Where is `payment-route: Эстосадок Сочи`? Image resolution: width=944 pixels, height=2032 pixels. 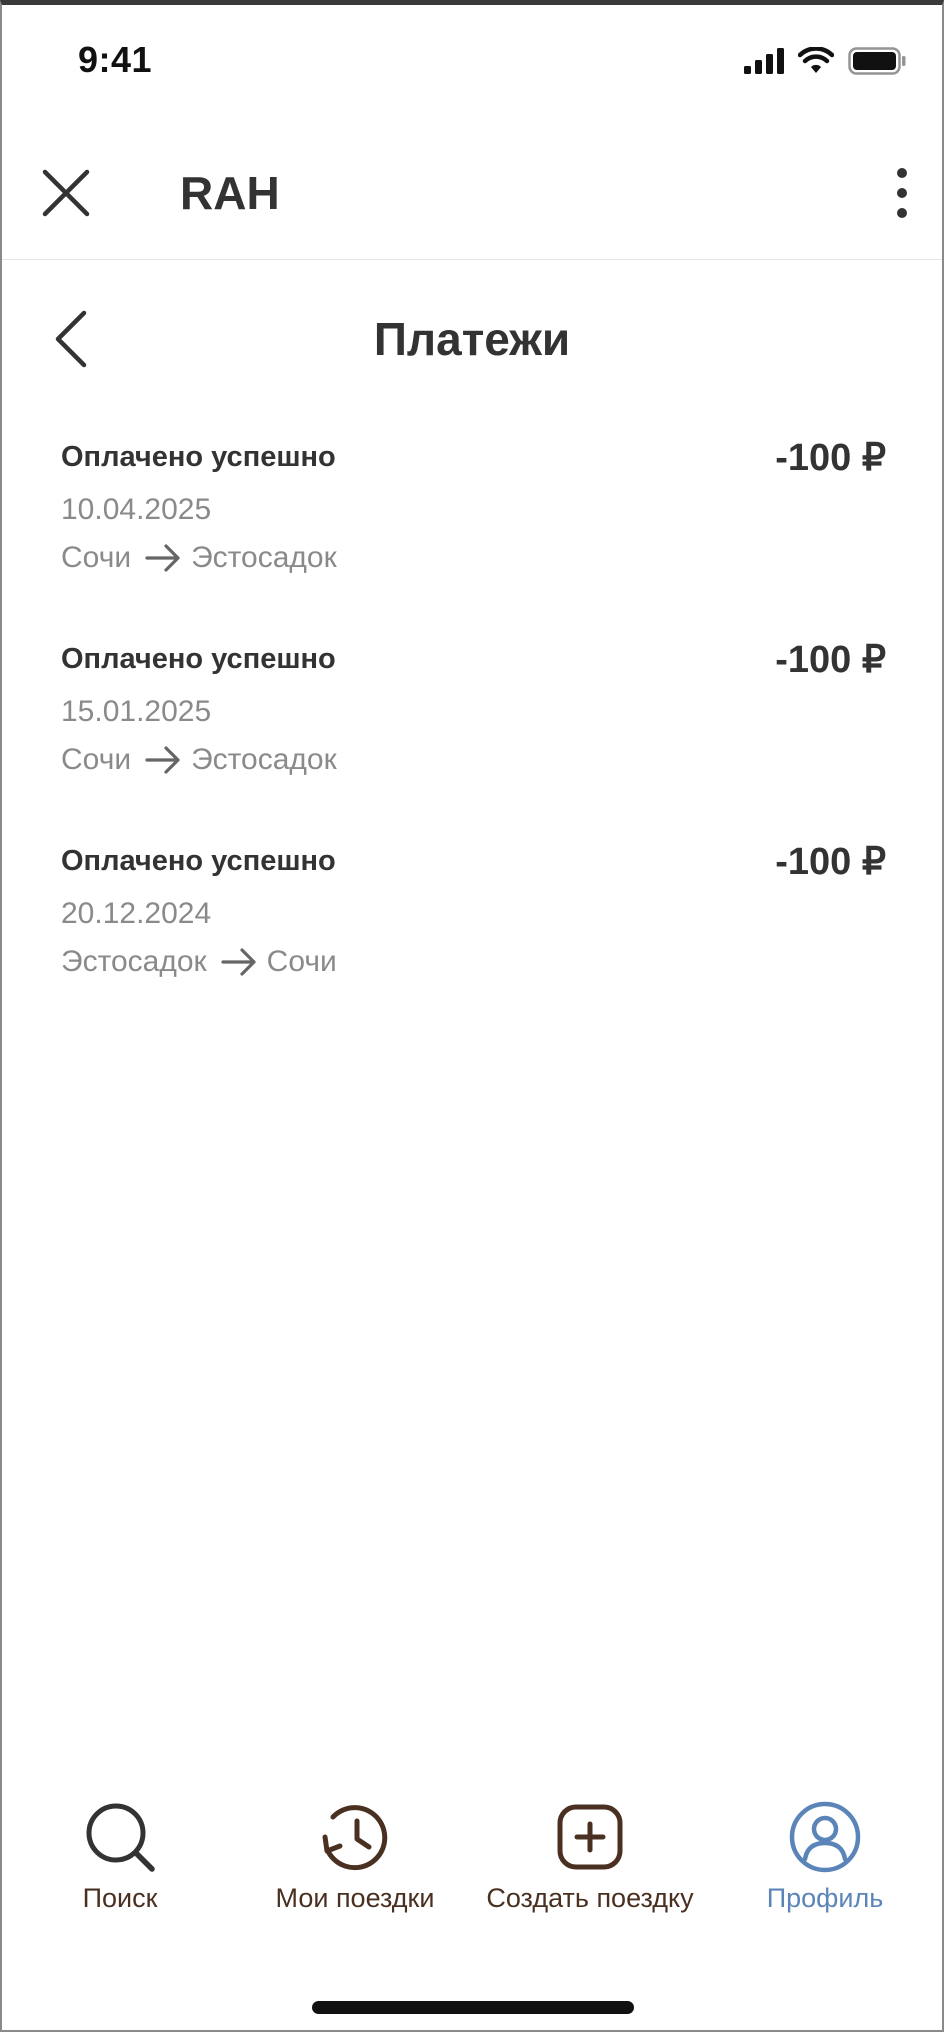
payment-route: Эстосадок Сочи is located at coordinates (199, 962).